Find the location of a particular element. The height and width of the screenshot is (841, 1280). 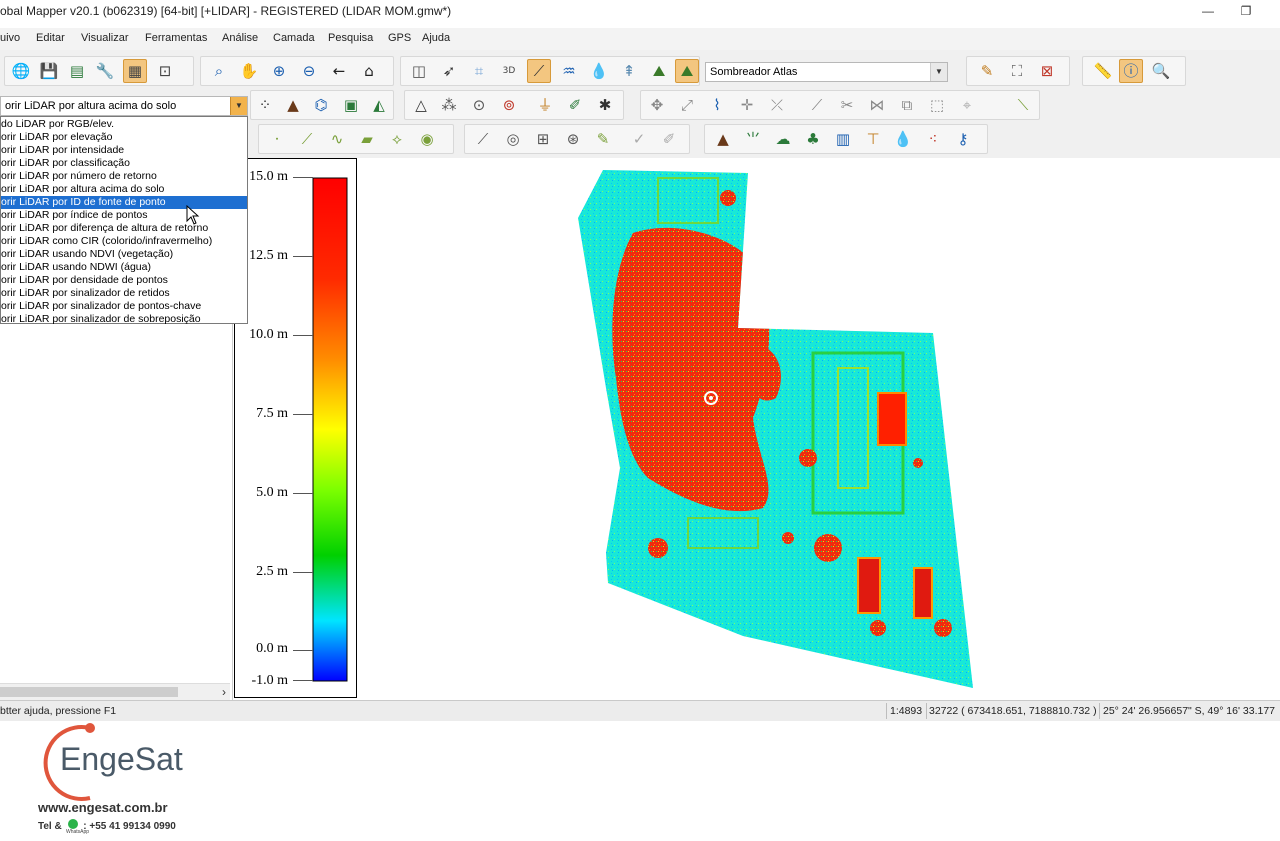

chevron-right-icon: › is located at coordinates (224, 692).